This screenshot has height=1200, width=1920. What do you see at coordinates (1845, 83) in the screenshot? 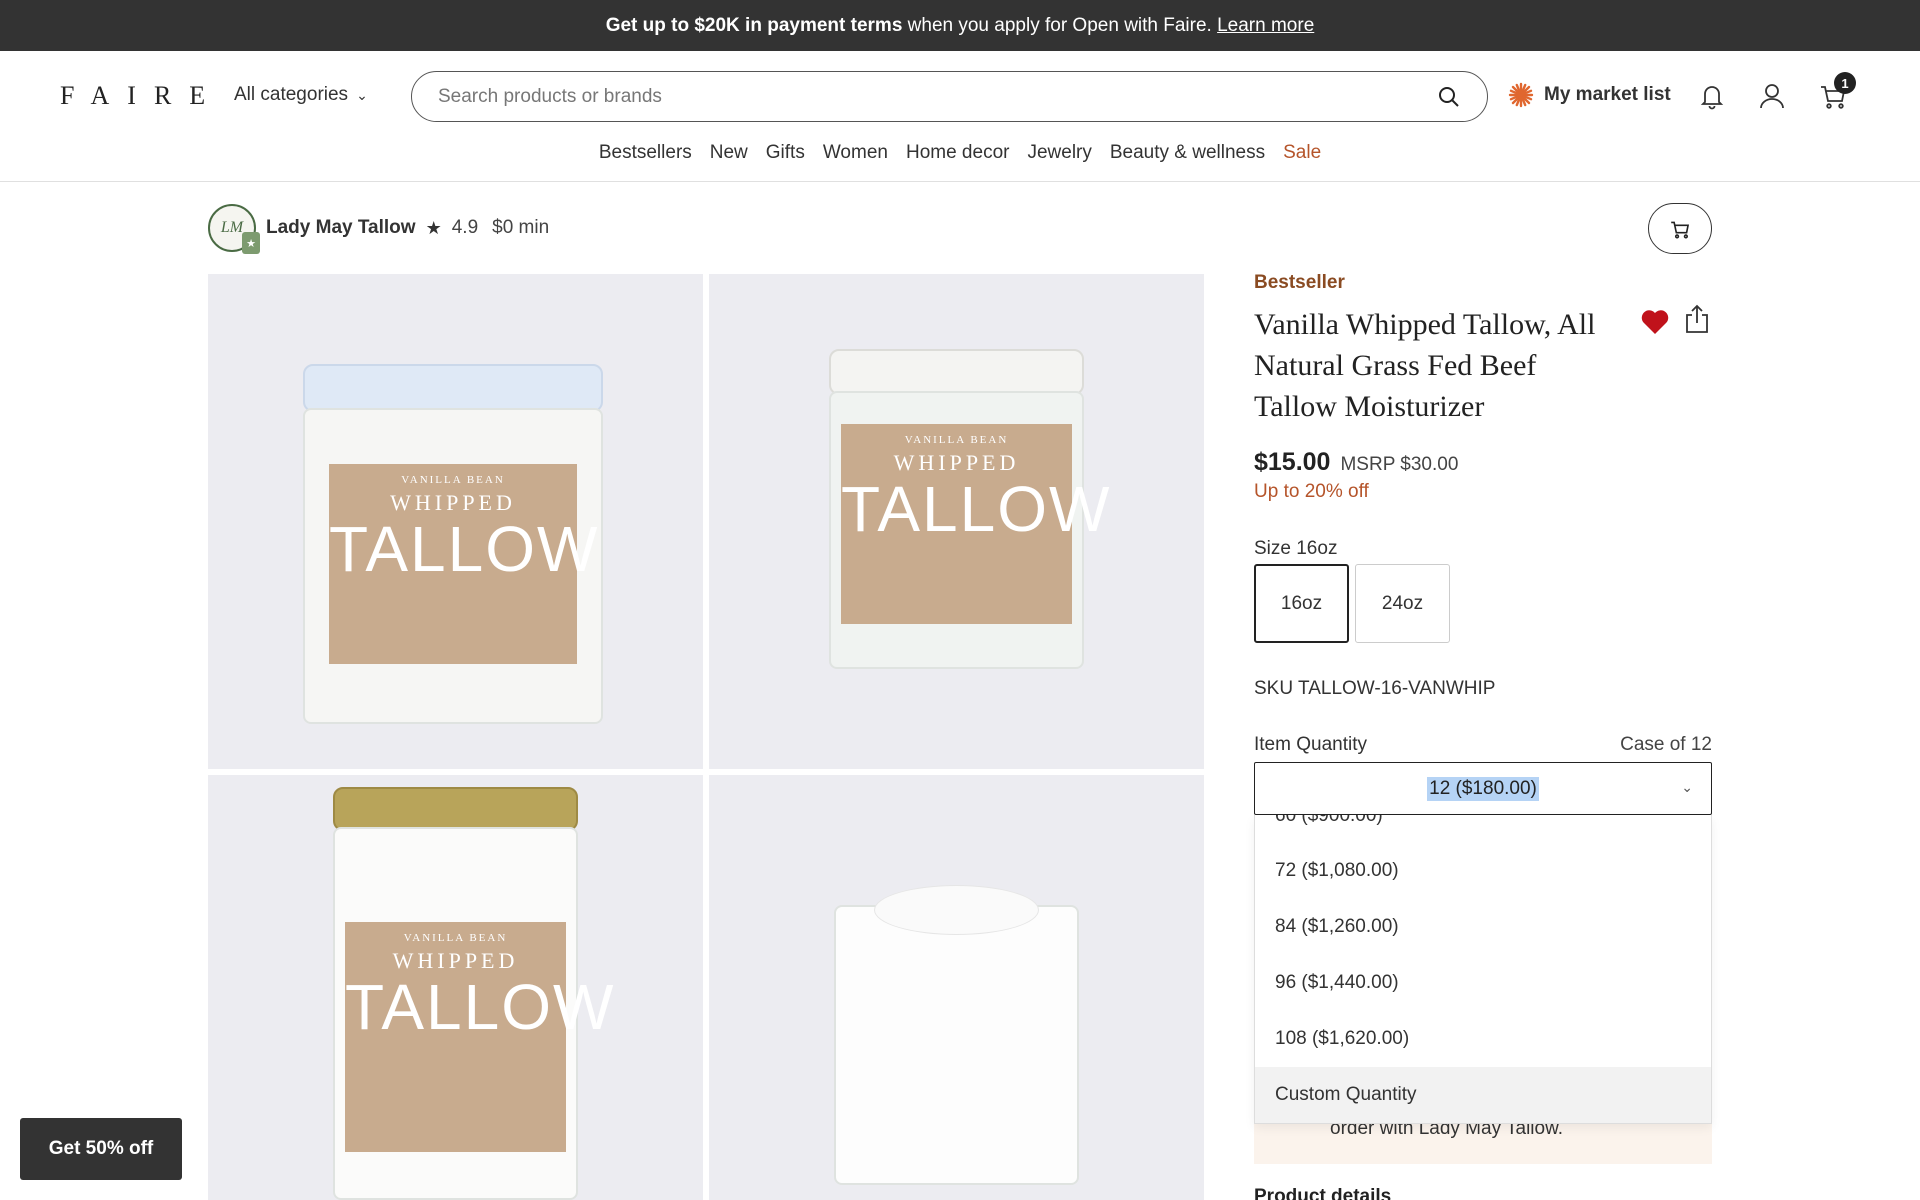
I see `cart-count-badge: 1` at bounding box center [1845, 83].